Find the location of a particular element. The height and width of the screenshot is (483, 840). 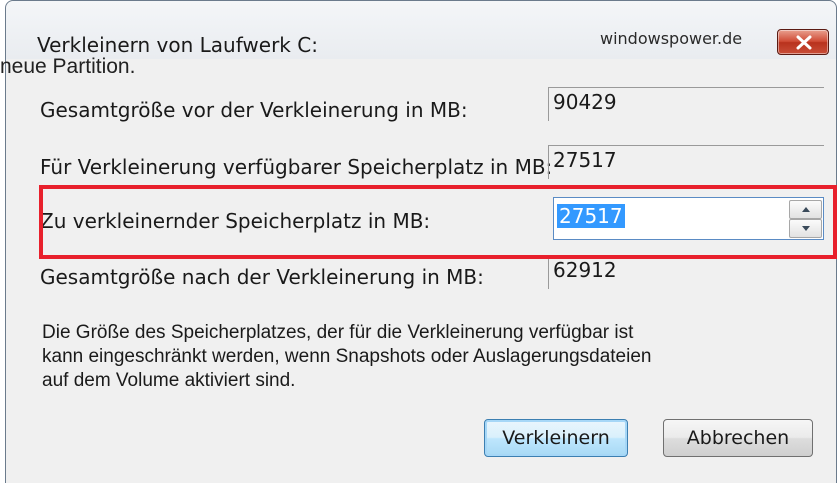

arrow-down-icon is located at coordinates (806, 228).